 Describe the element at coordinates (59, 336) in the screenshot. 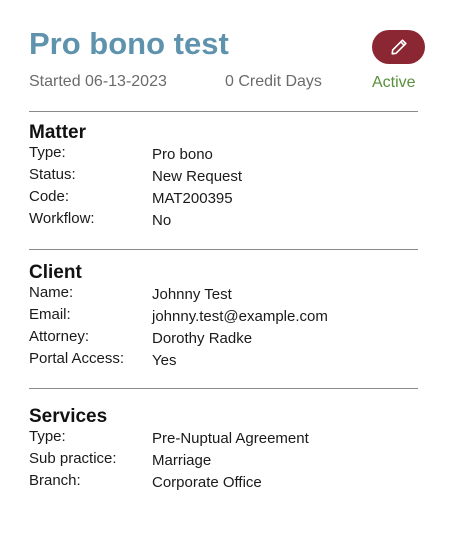

I see `row-label: Attorney:` at that location.